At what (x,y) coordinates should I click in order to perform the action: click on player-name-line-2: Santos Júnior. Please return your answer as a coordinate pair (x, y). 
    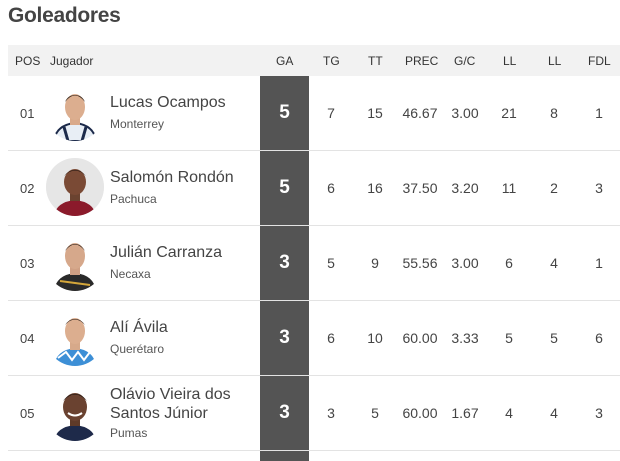
    Looking at the image, I should click on (159, 414).